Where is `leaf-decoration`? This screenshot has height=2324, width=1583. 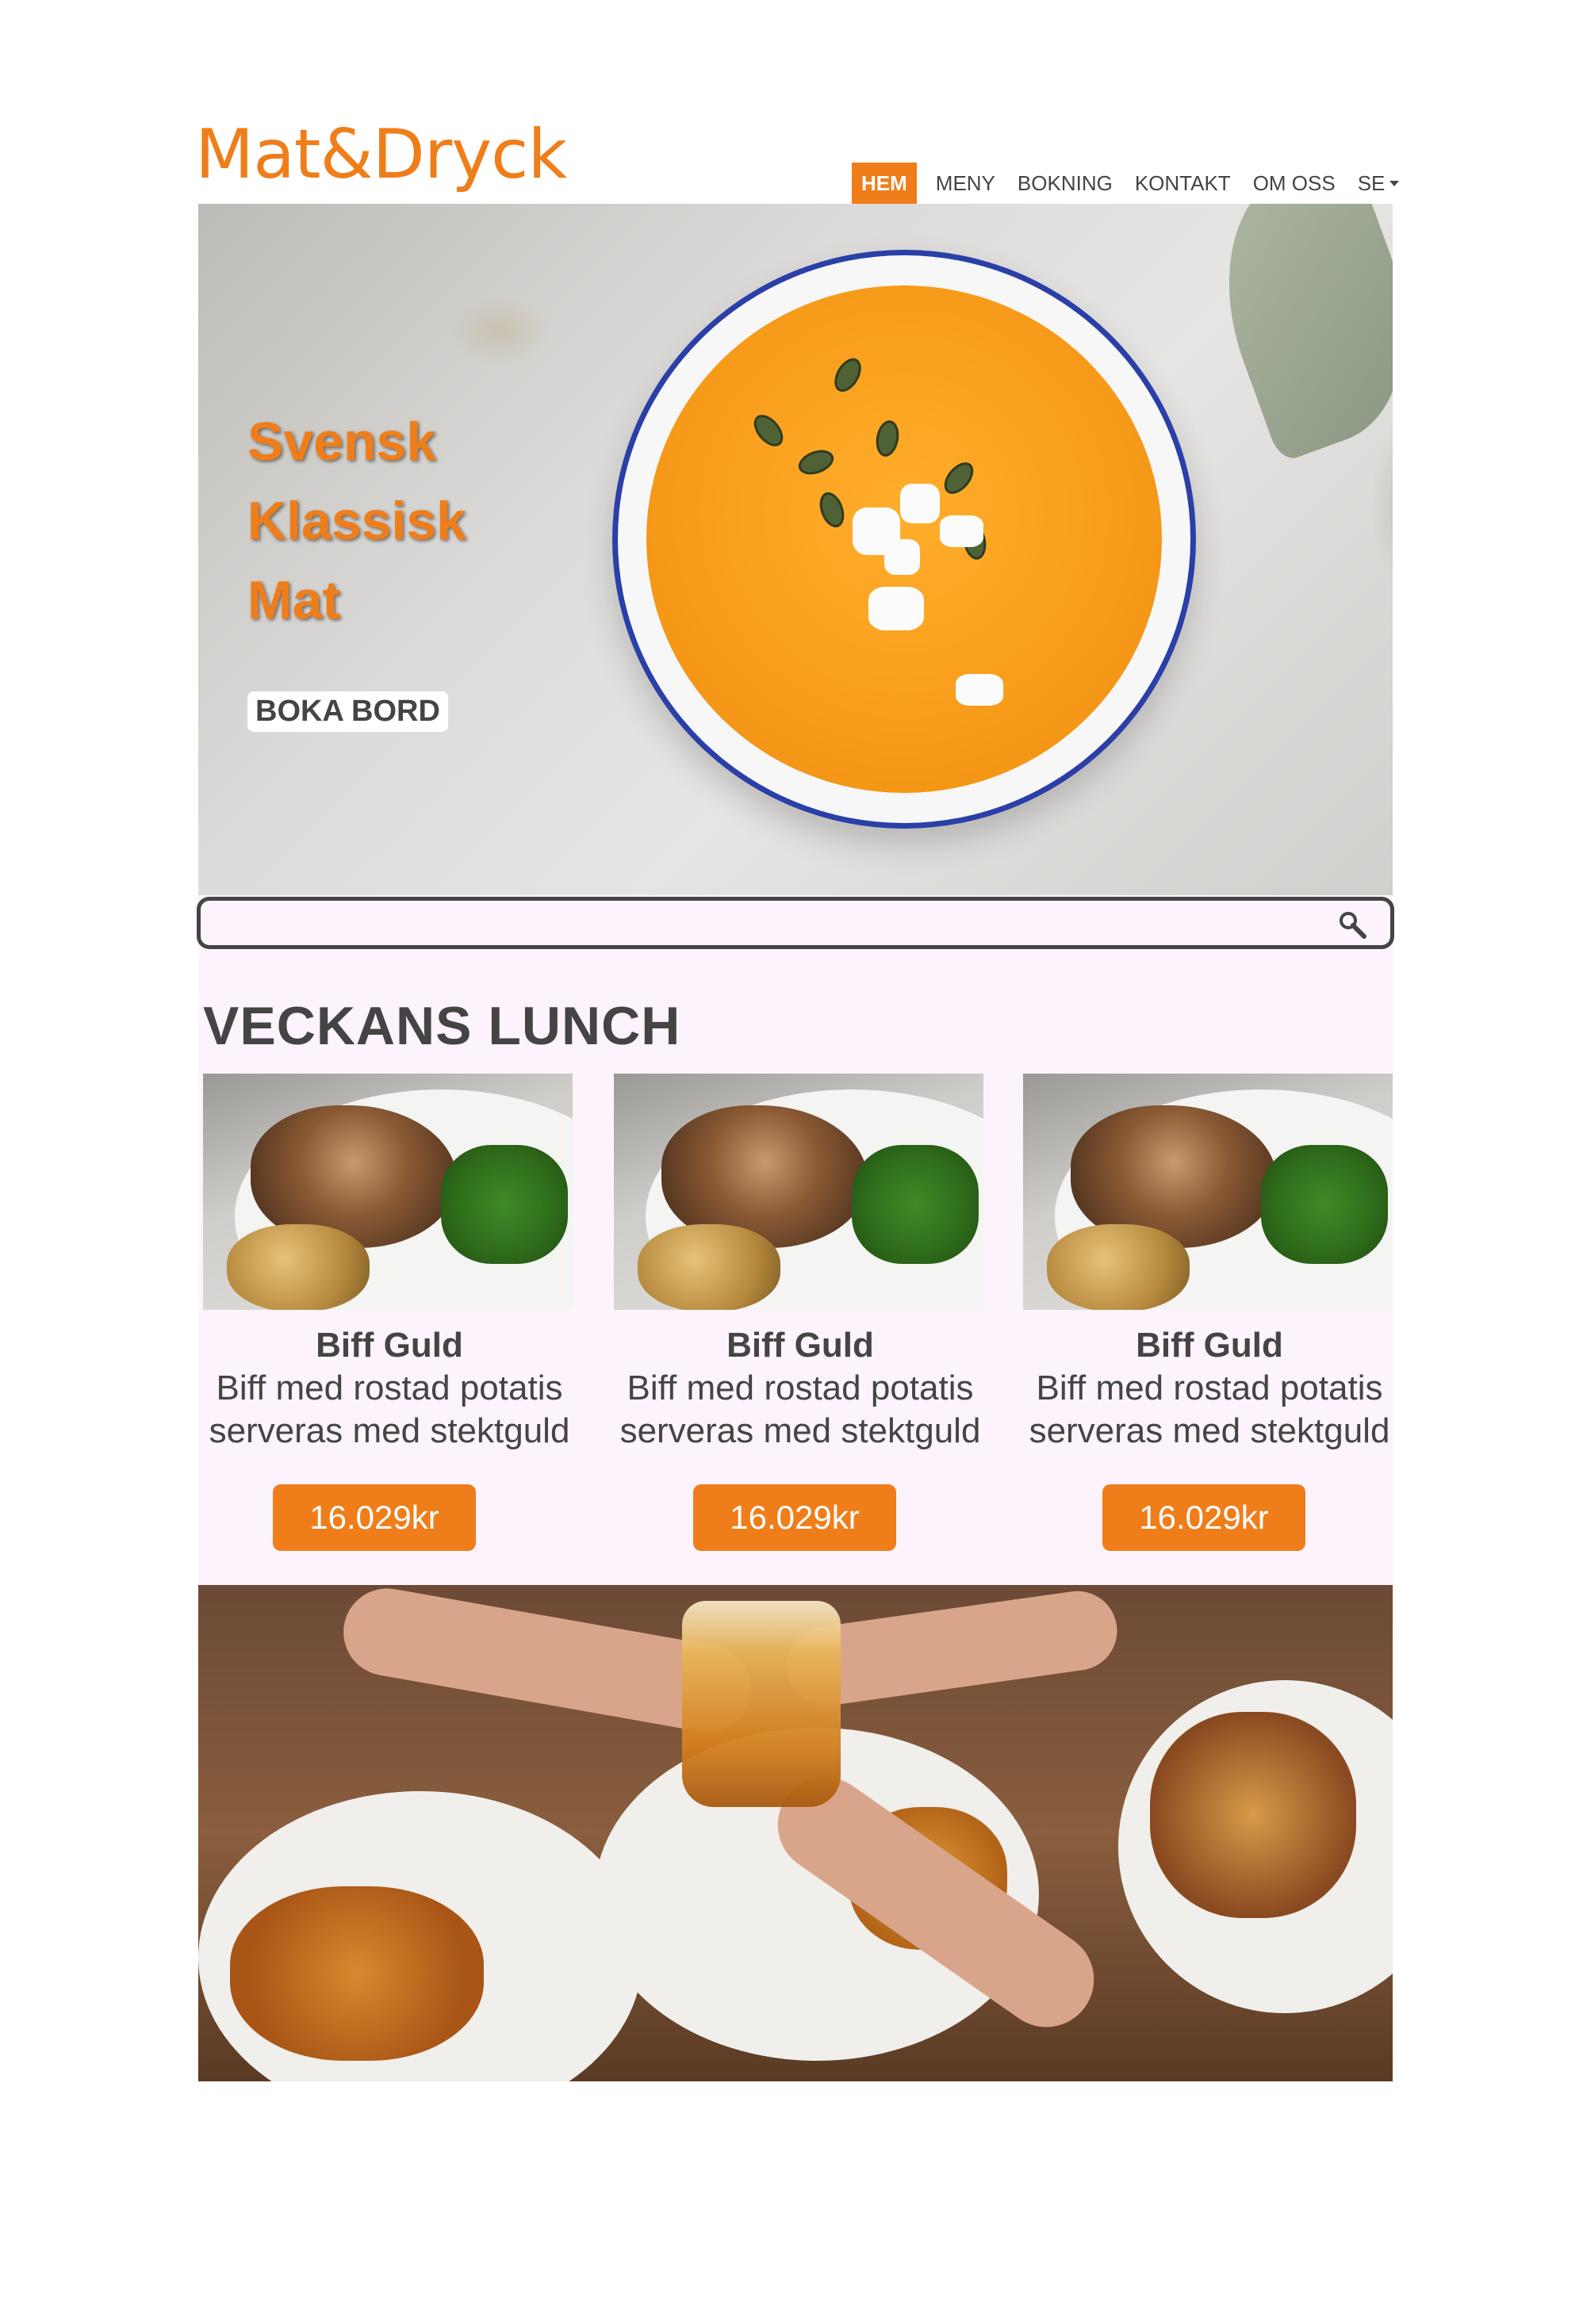
leaf-decoration is located at coordinates (1290, 334).